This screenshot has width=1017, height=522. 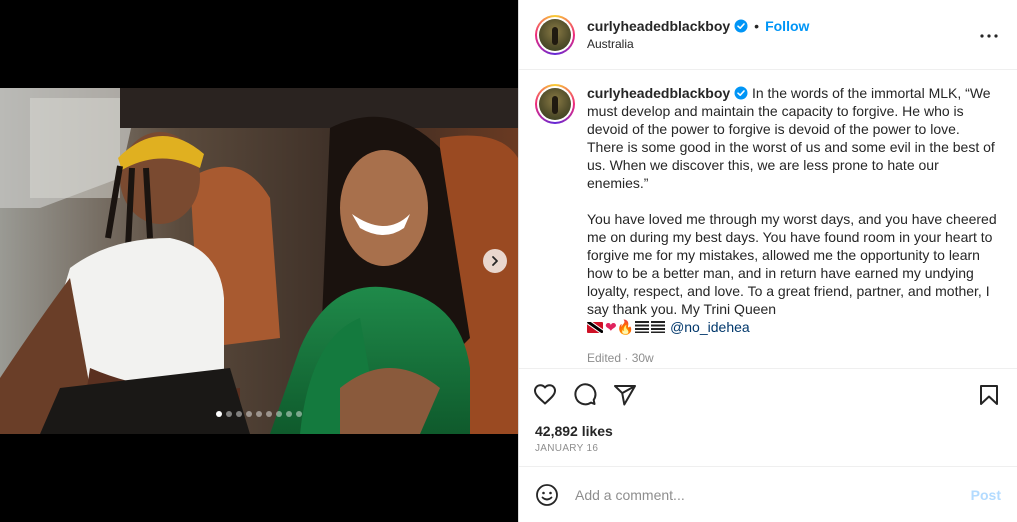 What do you see at coordinates (986, 495) in the screenshot?
I see `post-comment-button: Post` at bounding box center [986, 495].